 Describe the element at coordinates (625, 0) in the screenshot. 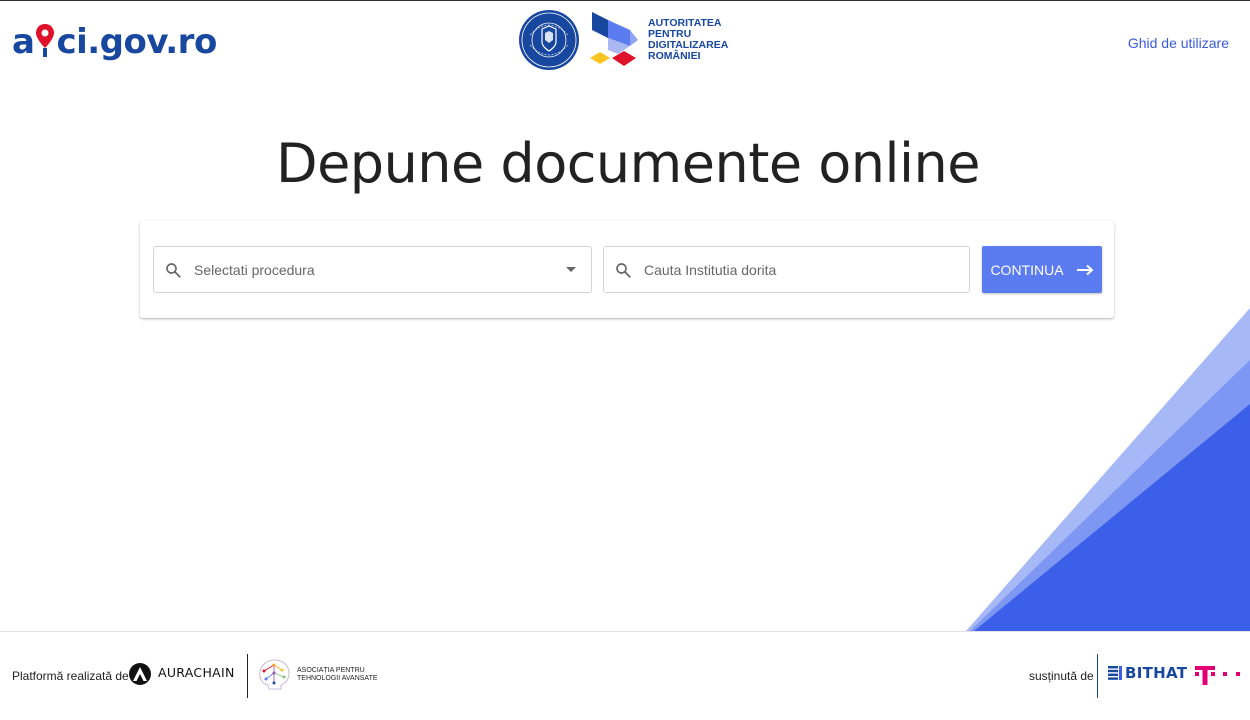

I see `top-border` at that location.